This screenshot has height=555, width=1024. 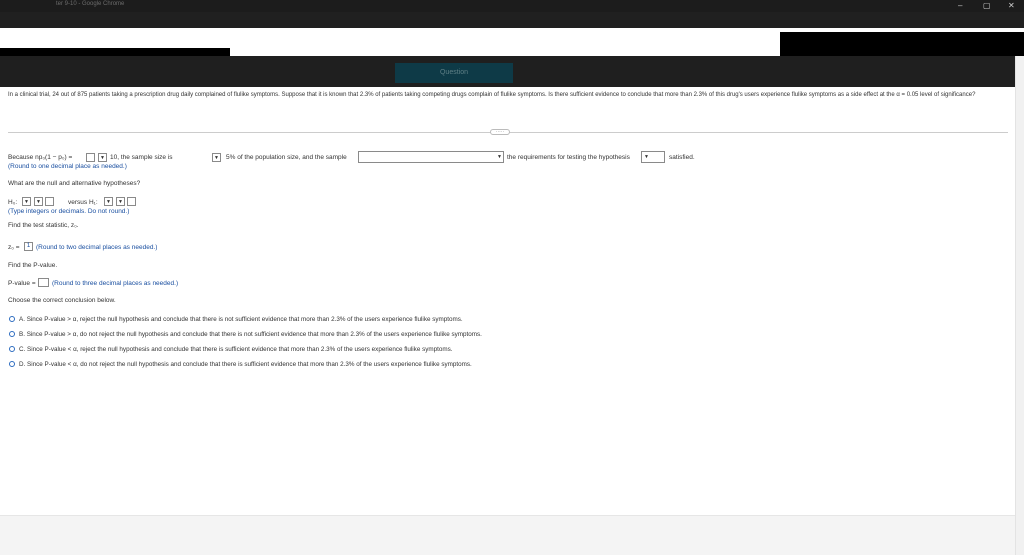 I want to click on step1-ten-label: 10, the sample size is, so click(x=141, y=157).